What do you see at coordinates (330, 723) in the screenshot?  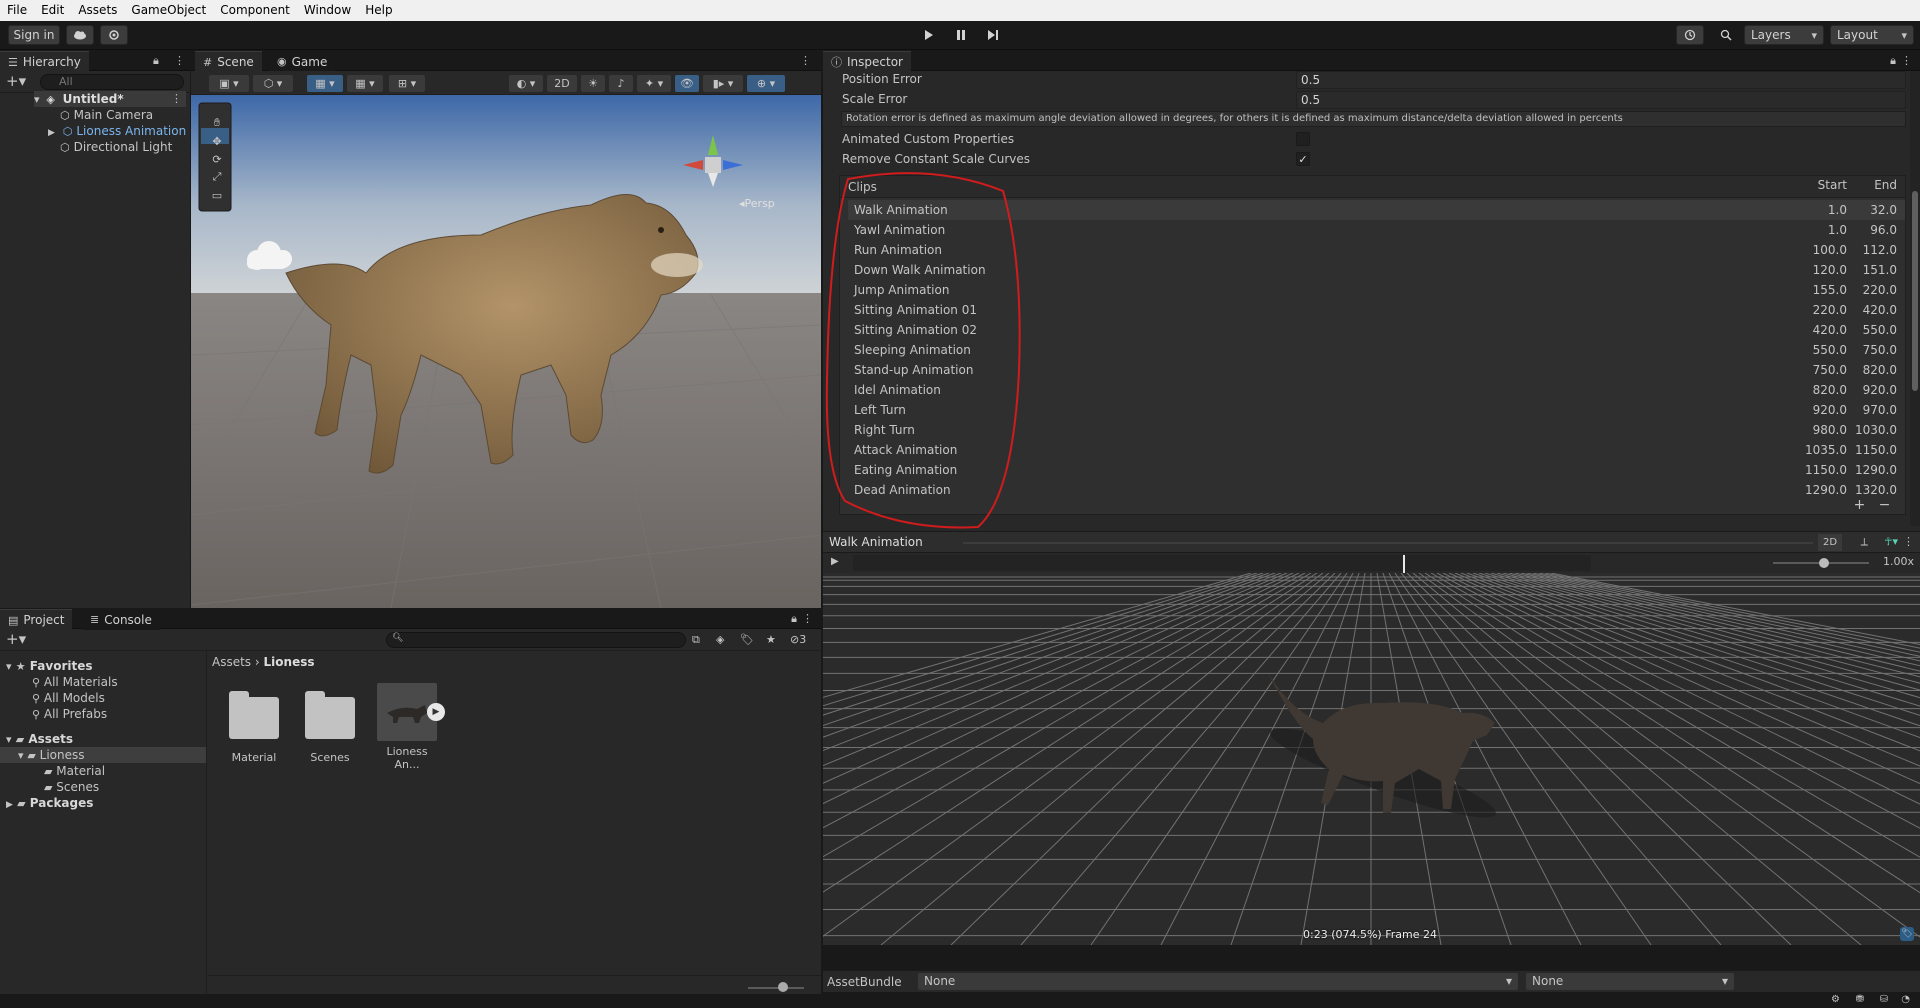 I see `file-item-scenes: Scenes` at bounding box center [330, 723].